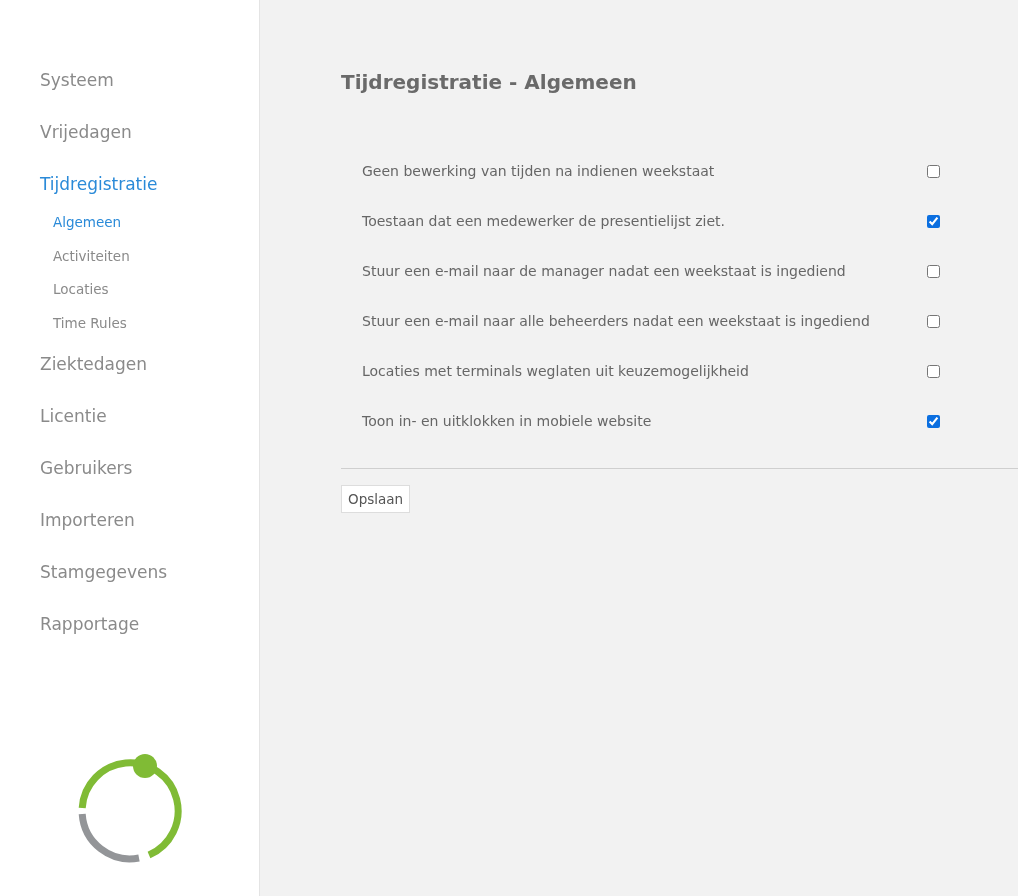 The width and height of the screenshot is (1018, 896). Describe the element at coordinates (489, 82) in the screenshot. I see `page-title: Tijdregistratie - Algemeen` at that location.